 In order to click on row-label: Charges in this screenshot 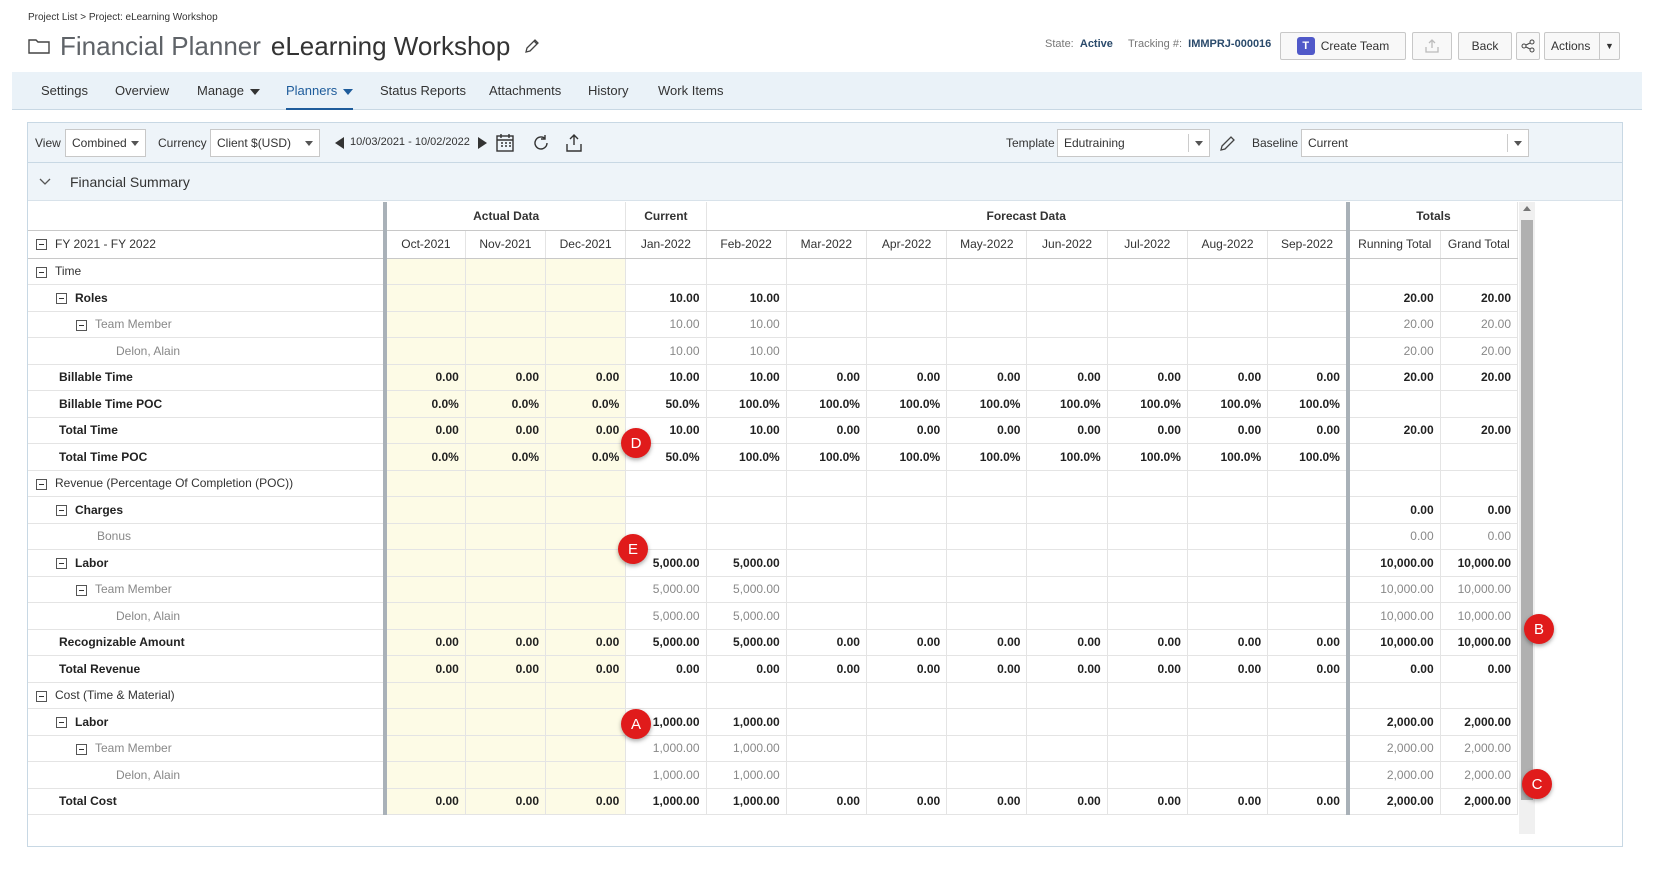, I will do `click(208, 510)`.